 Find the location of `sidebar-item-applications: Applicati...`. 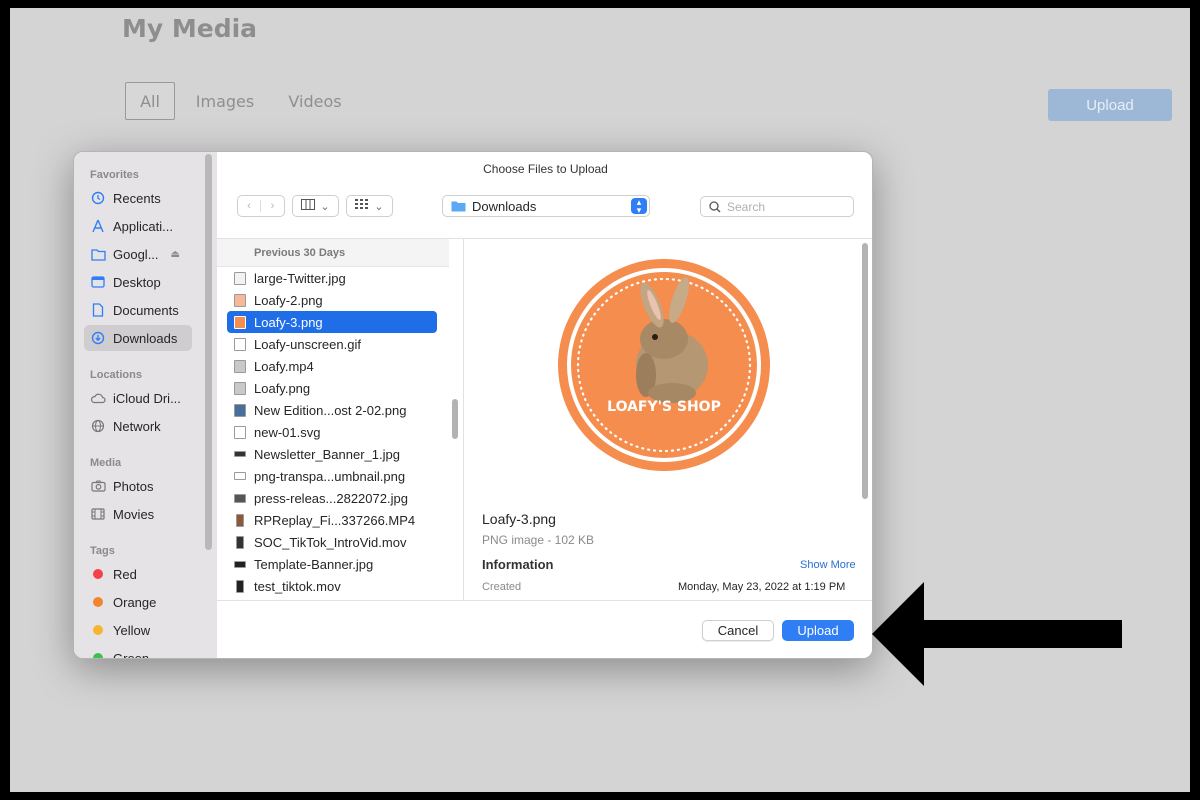

sidebar-item-applications: Applicati... is located at coordinates (138, 226).